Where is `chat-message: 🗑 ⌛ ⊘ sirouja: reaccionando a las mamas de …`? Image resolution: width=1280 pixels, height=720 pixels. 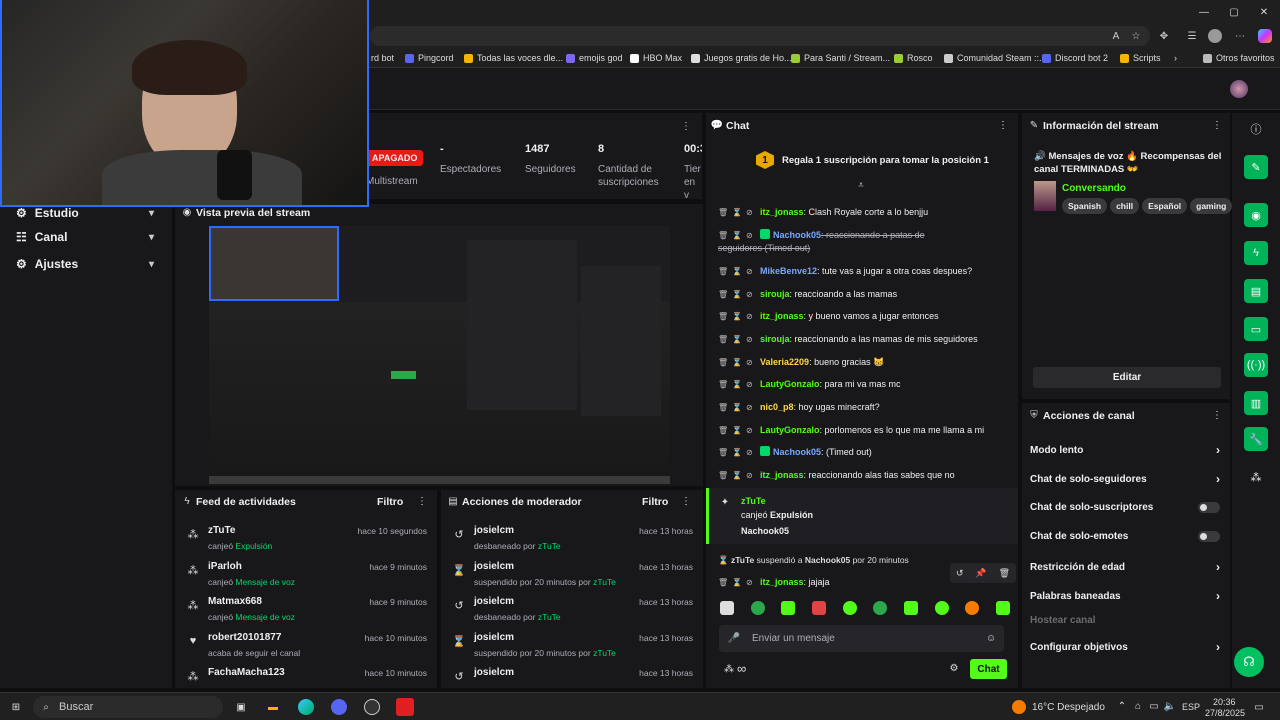 chat-message: 🗑 ⌛ ⊘ sirouja: reaccionando a las mamas de … is located at coordinates (864, 339).